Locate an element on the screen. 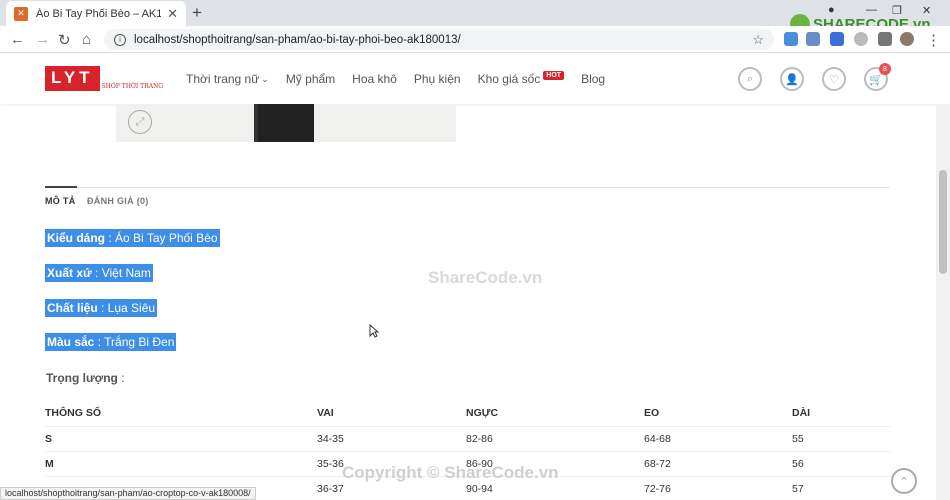 The width and height of the screenshot is (950, 500). extensions-puzzle-icon is located at coordinates (885, 39).